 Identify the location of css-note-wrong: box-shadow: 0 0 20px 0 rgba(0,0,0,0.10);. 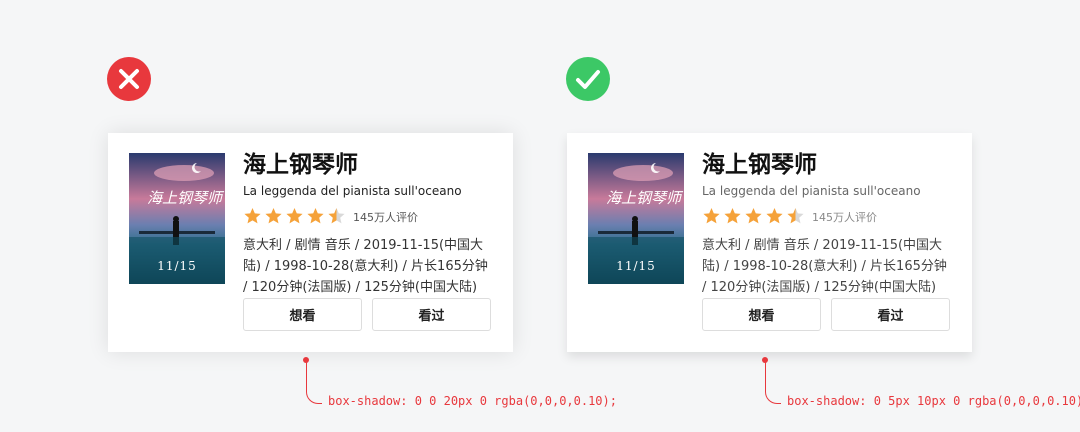
(472, 401).